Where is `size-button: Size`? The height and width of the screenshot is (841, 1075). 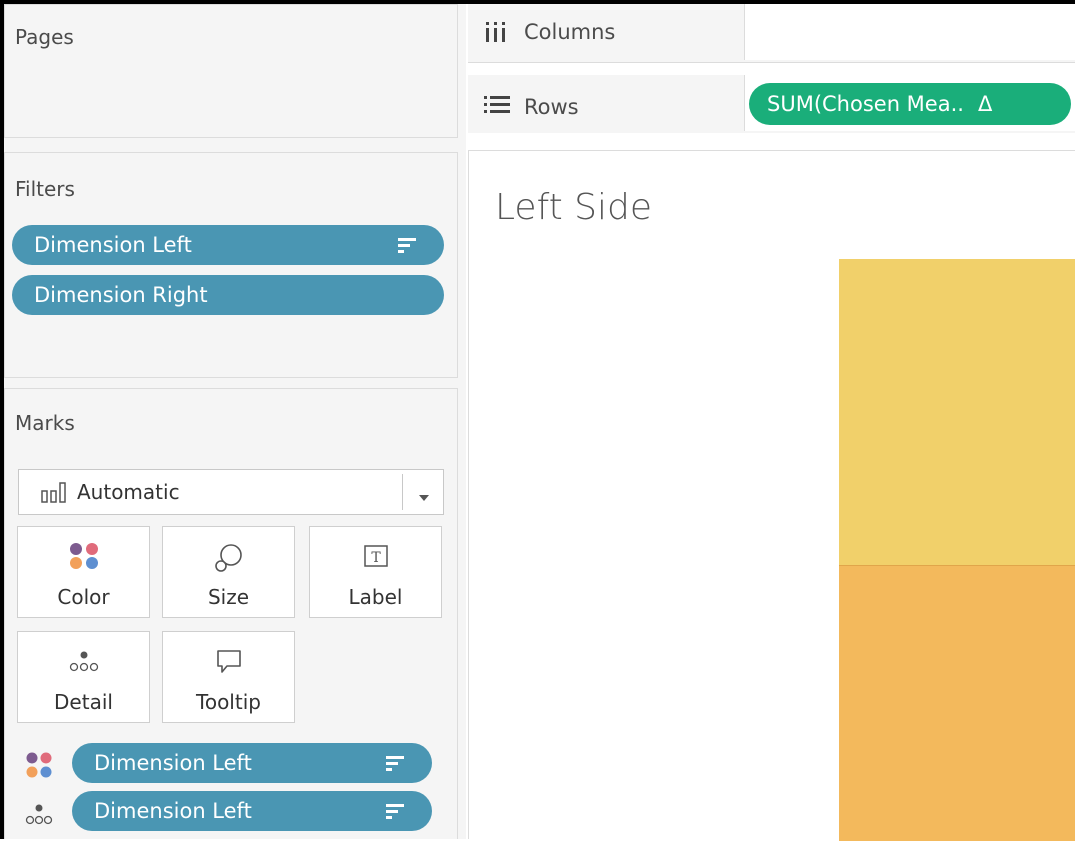
size-button: Size is located at coordinates (228, 572).